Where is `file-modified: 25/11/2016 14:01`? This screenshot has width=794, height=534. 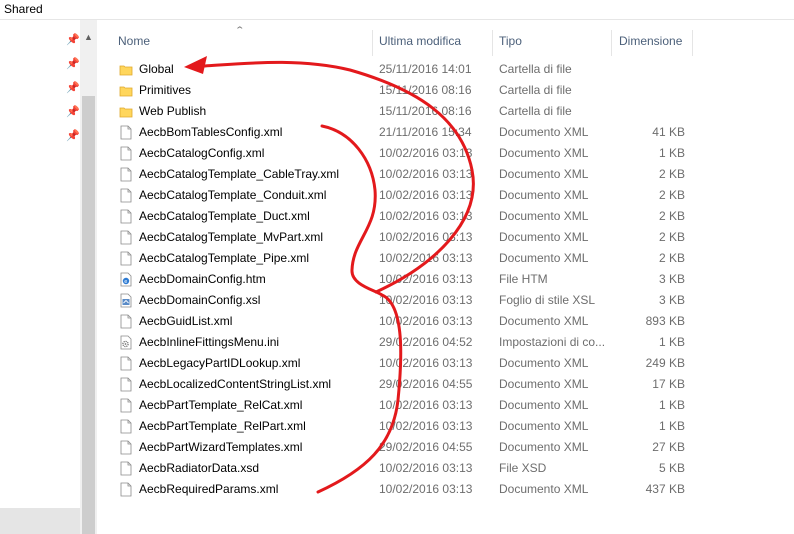
file-modified: 25/11/2016 14:01 is located at coordinates (425, 69).